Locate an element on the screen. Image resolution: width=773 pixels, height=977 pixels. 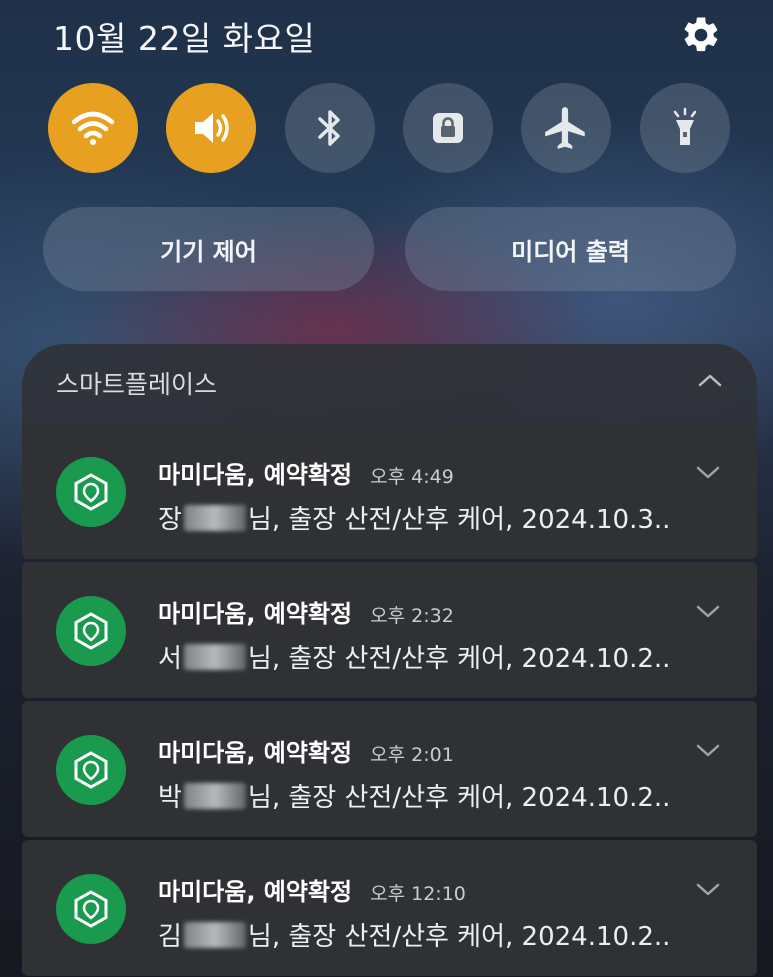
notification-body-prefix: 김 is located at coordinates (170, 937).